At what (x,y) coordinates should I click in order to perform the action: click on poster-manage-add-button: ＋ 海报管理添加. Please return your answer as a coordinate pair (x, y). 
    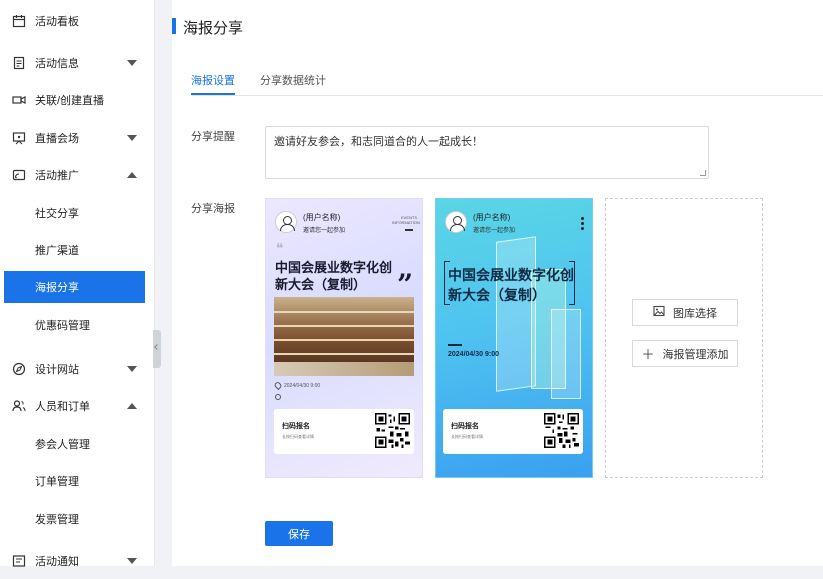
    Looking at the image, I should click on (685, 353).